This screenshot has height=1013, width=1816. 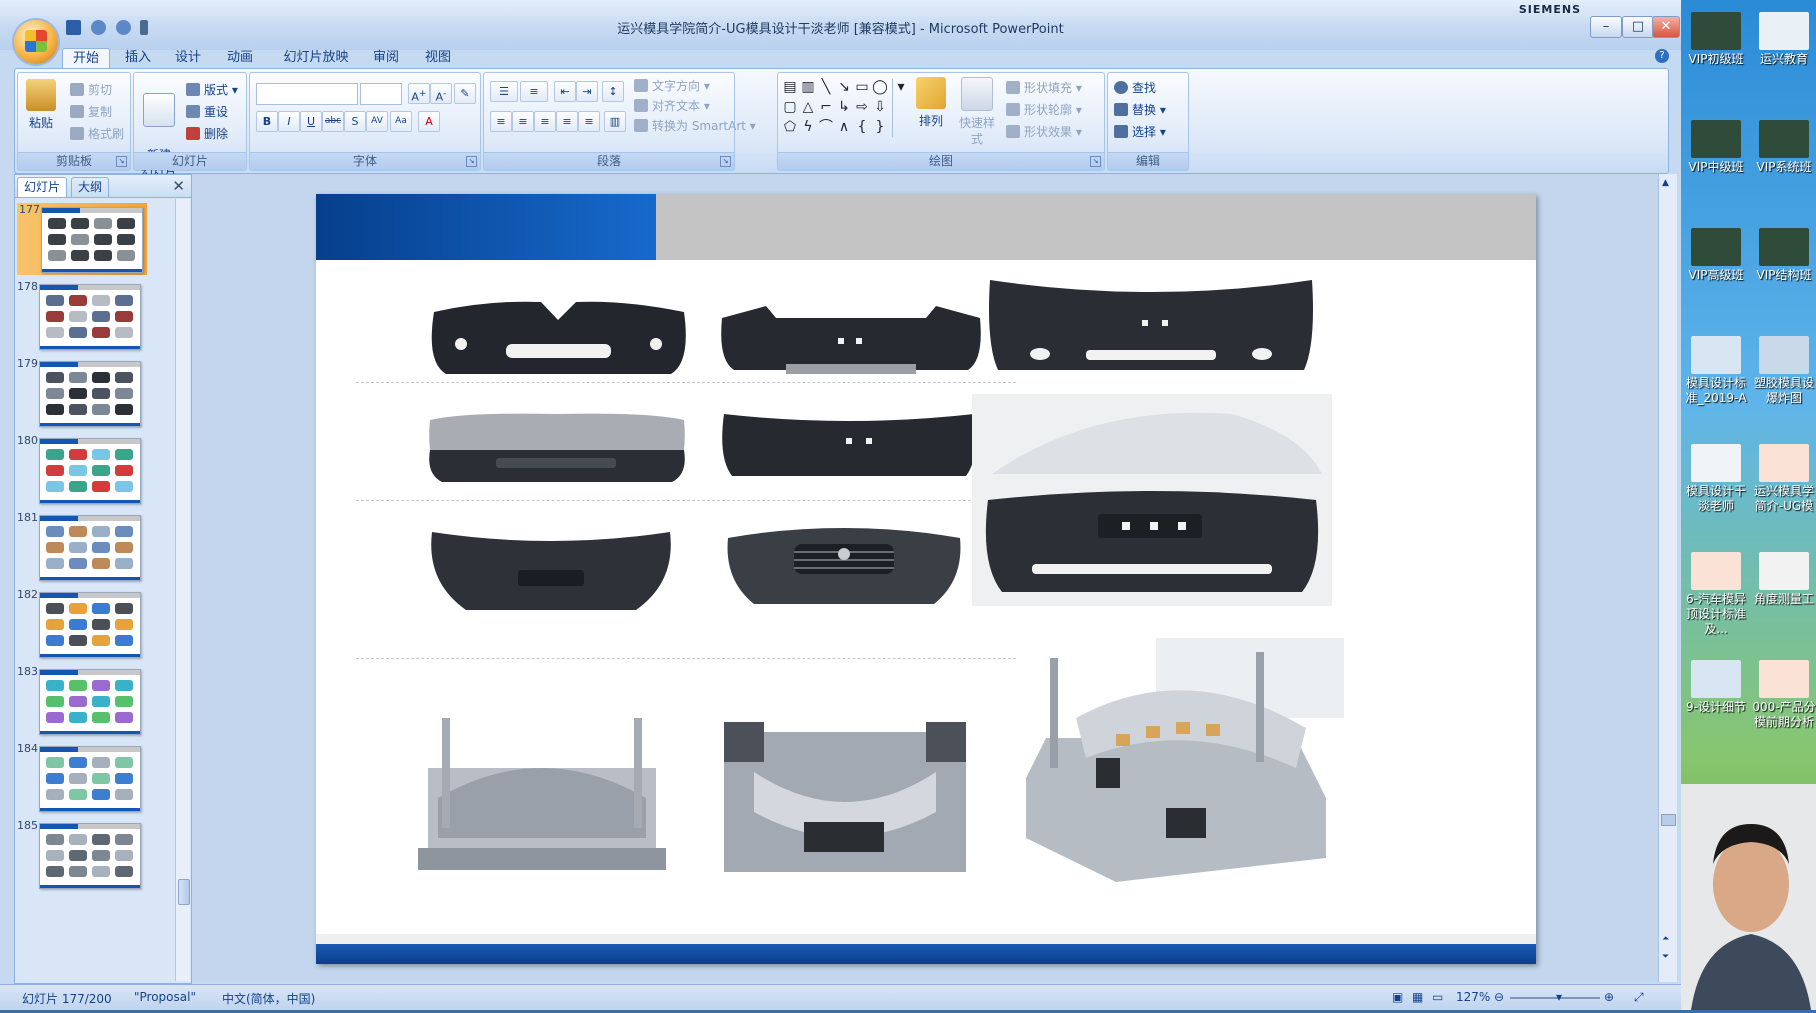 I want to click on rounded-rect-shape-icon: ▢, so click(x=790, y=107).